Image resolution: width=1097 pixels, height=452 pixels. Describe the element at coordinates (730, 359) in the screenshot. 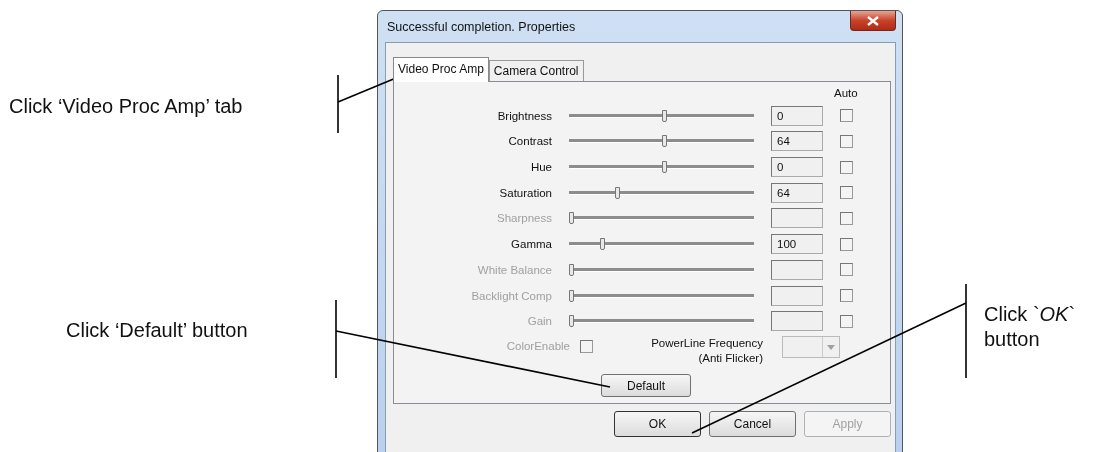

I see `powerline-sublabel: (Anti Flicker)` at that location.